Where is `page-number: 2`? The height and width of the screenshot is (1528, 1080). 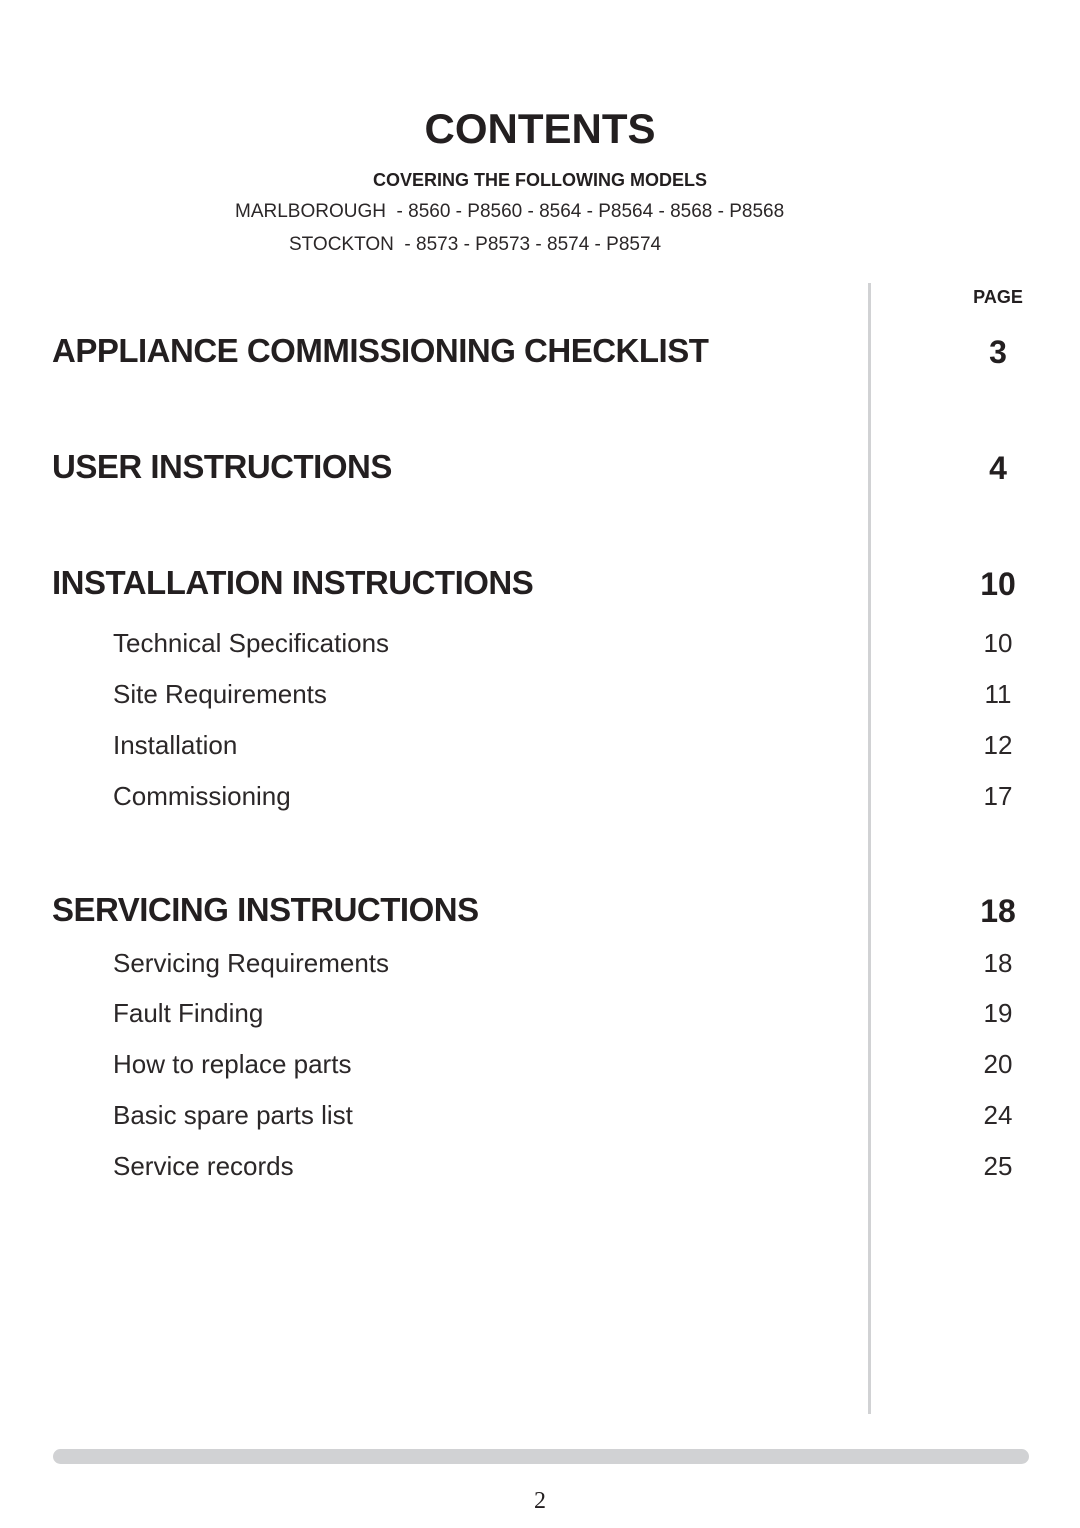
page-number: 2 is located at coordinates (540, 1501).